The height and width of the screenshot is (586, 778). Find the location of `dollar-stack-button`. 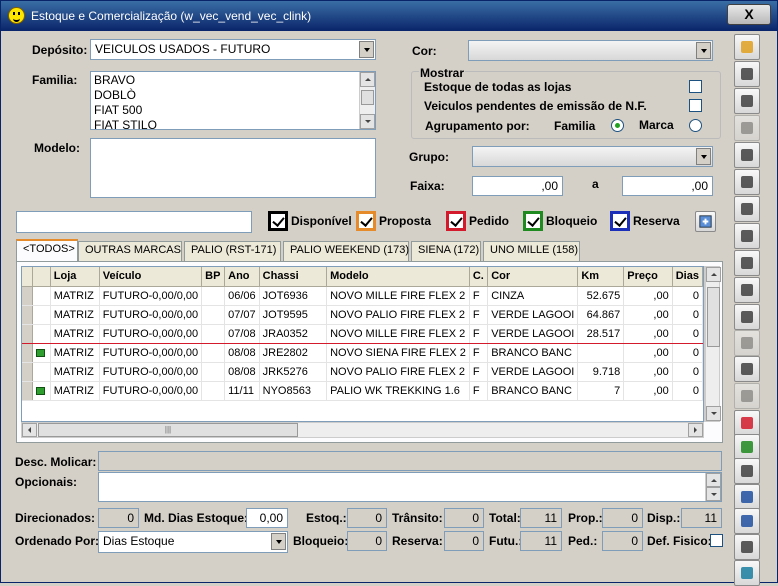

dollar-stack-button is located at coordinates (747, 396).